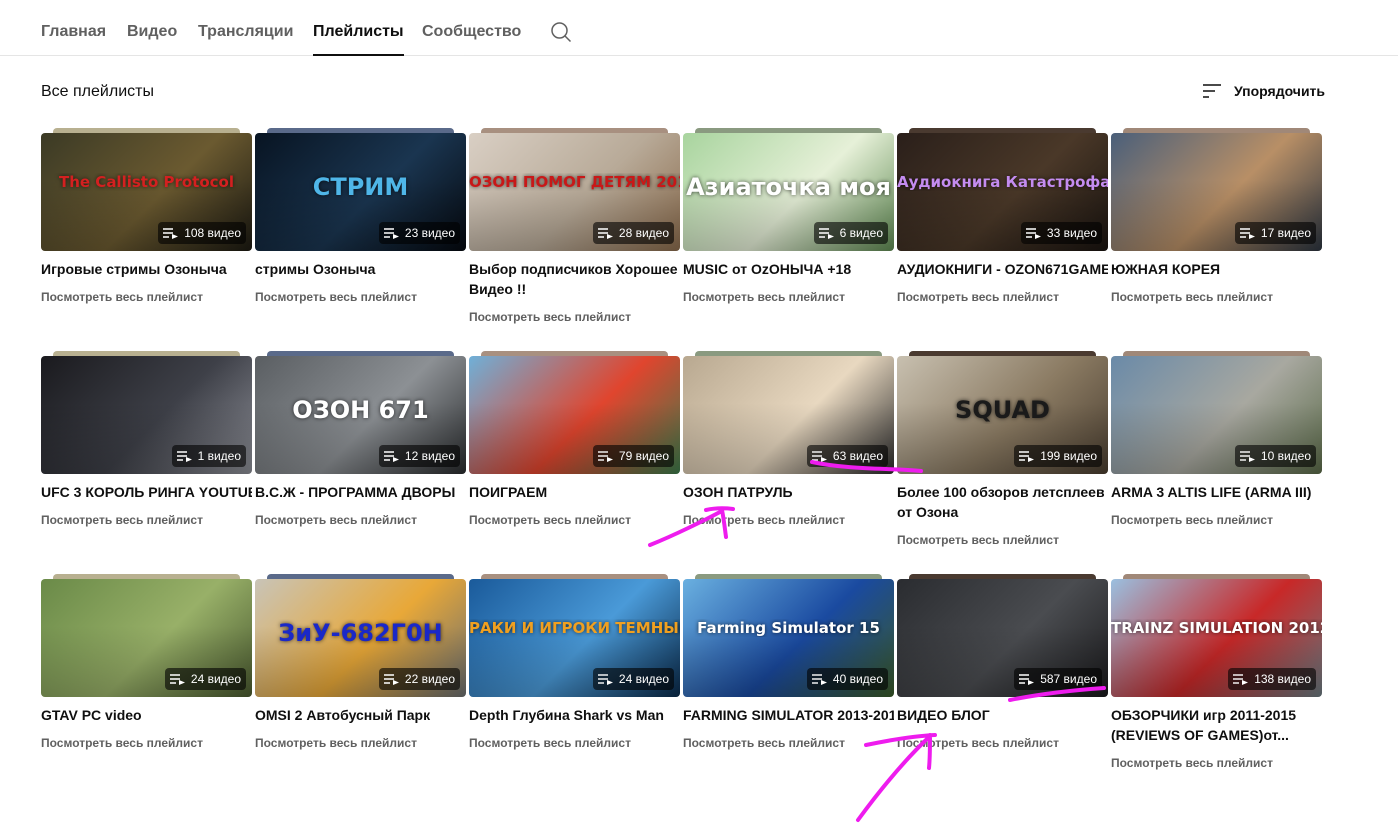  I want to click on playlist-title: ARMA 3 ALTIS LIFE (ARMA III), so click(1216, 492).